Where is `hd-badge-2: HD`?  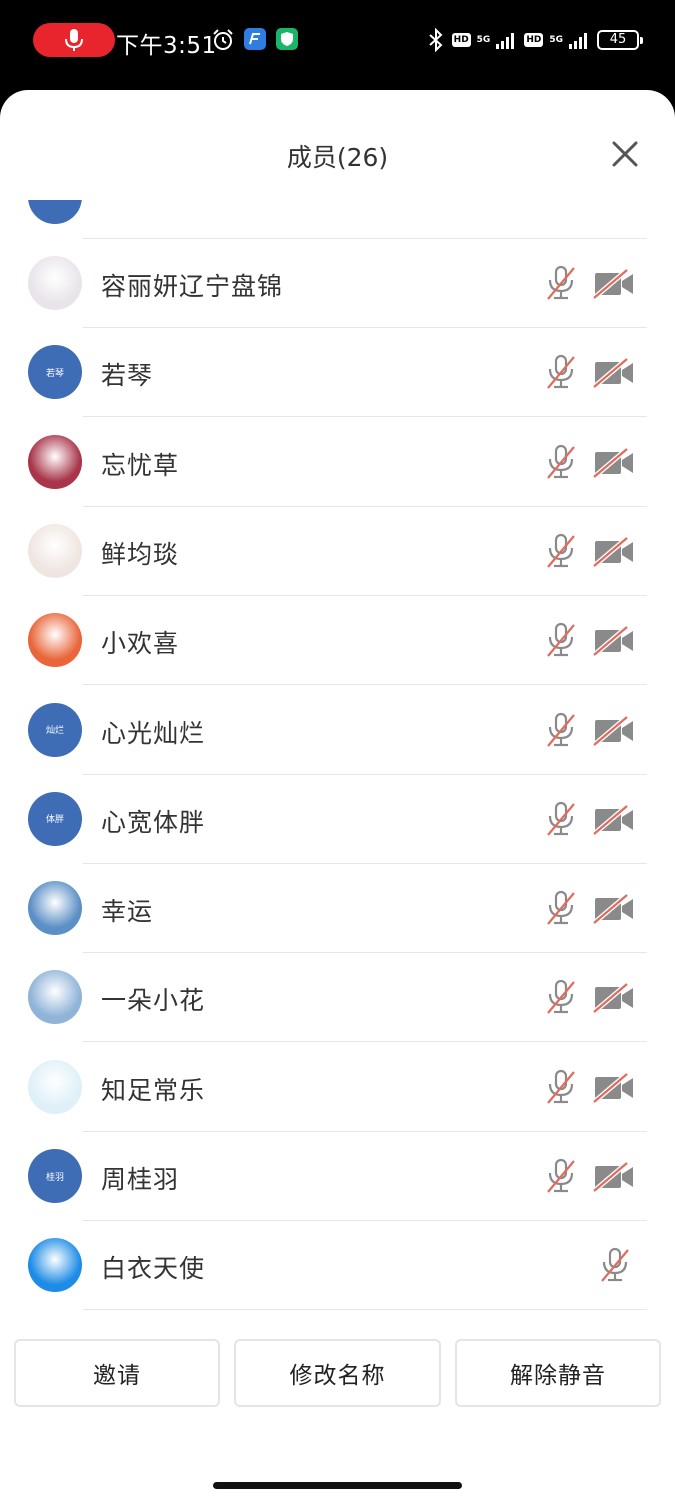
hd-badge-2: HD is located at coordinates (534, 40).